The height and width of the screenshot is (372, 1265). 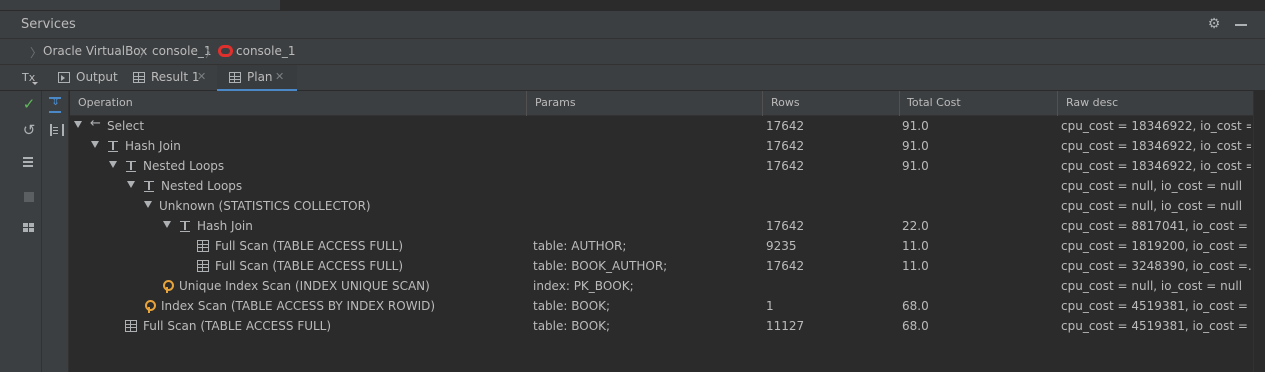 What do you see at coordinates (48, 24) in the screenshot?
I see `panel-title: Services` at bounding box center [48, 24].